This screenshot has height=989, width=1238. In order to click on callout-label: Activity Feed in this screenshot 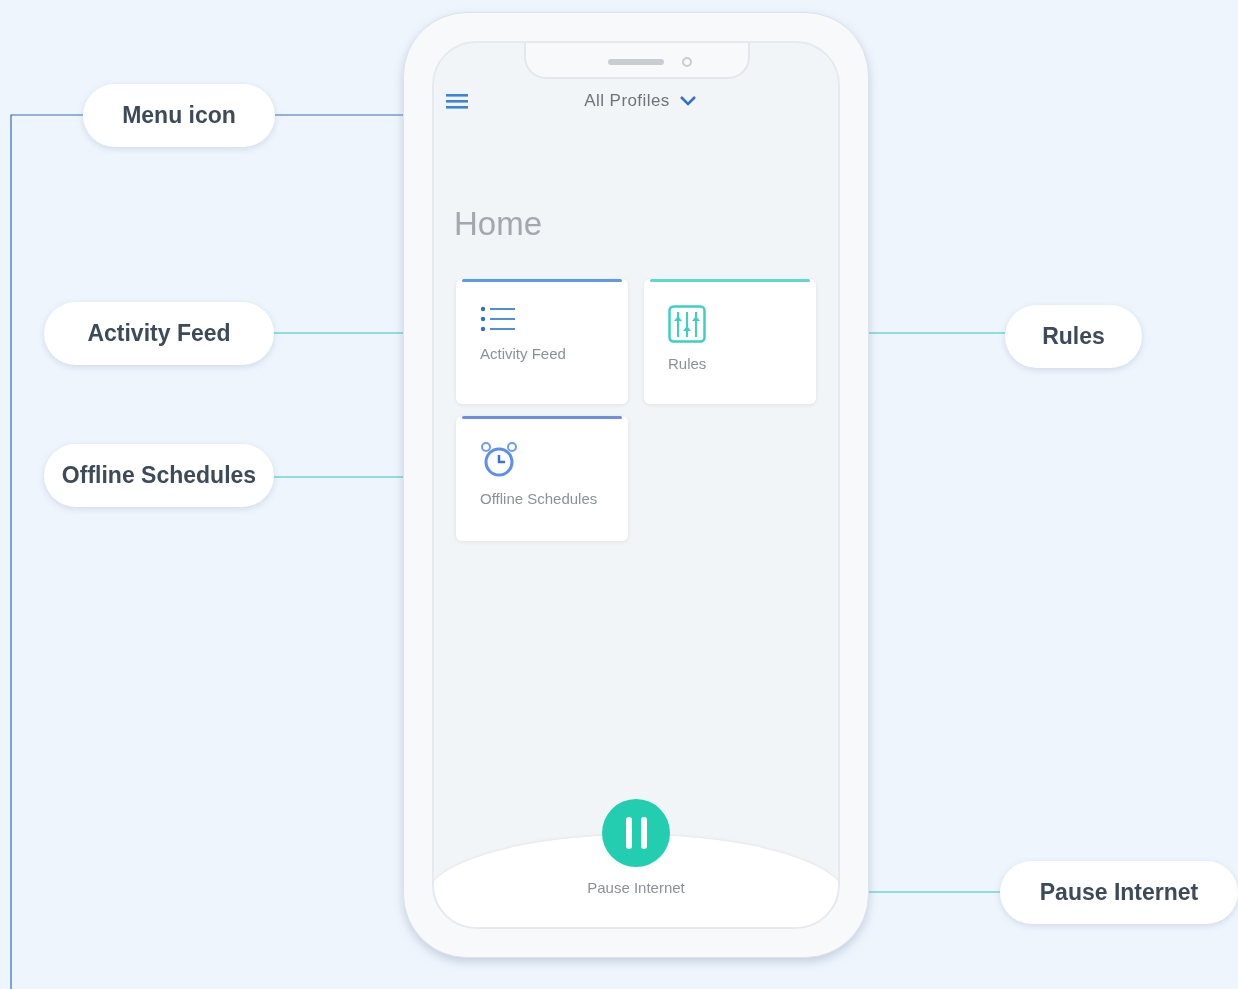, I will do `click(159, 333)`.